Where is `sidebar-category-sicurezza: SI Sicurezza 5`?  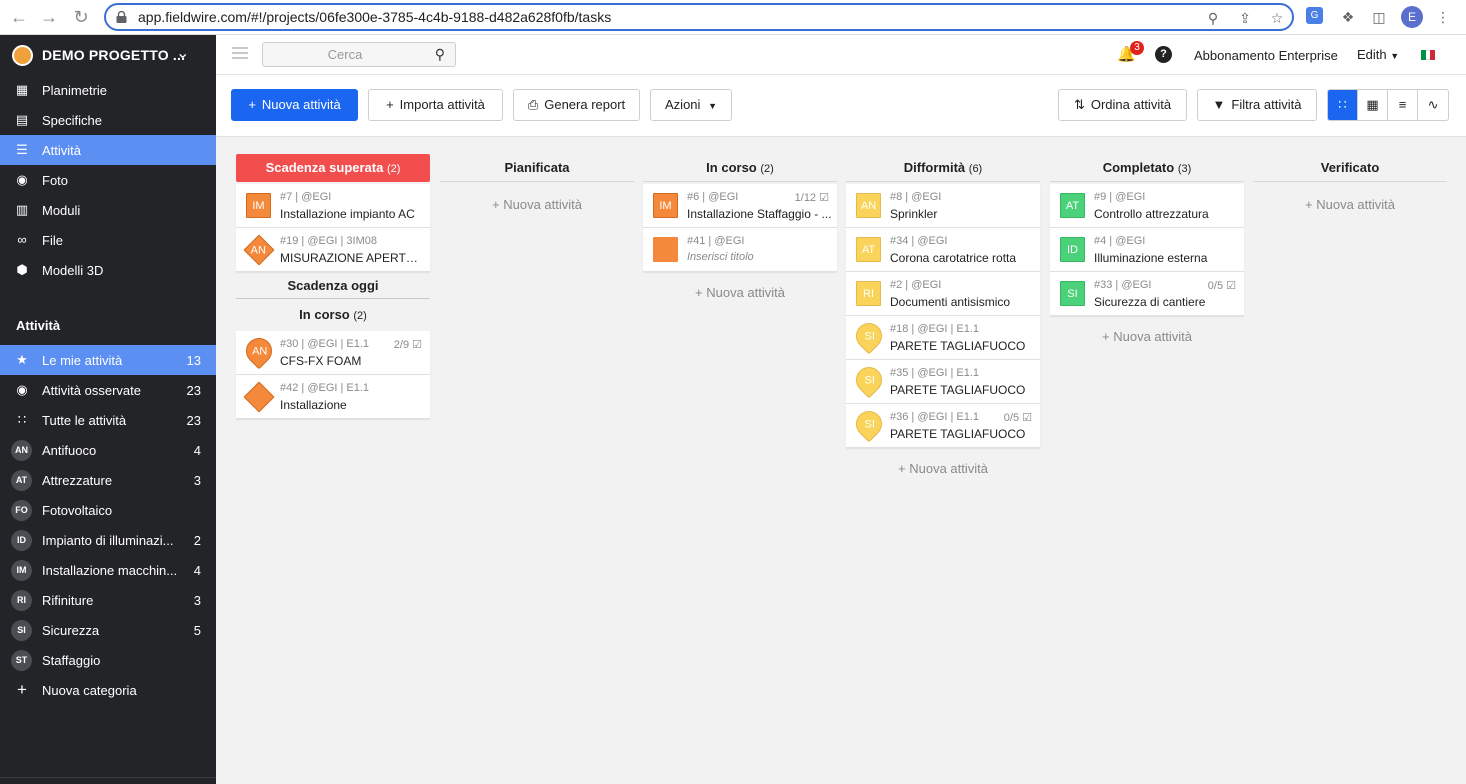
sidebar-category-sicurezza: SI Sicurezza 5 is located at coordinates (108, 630).